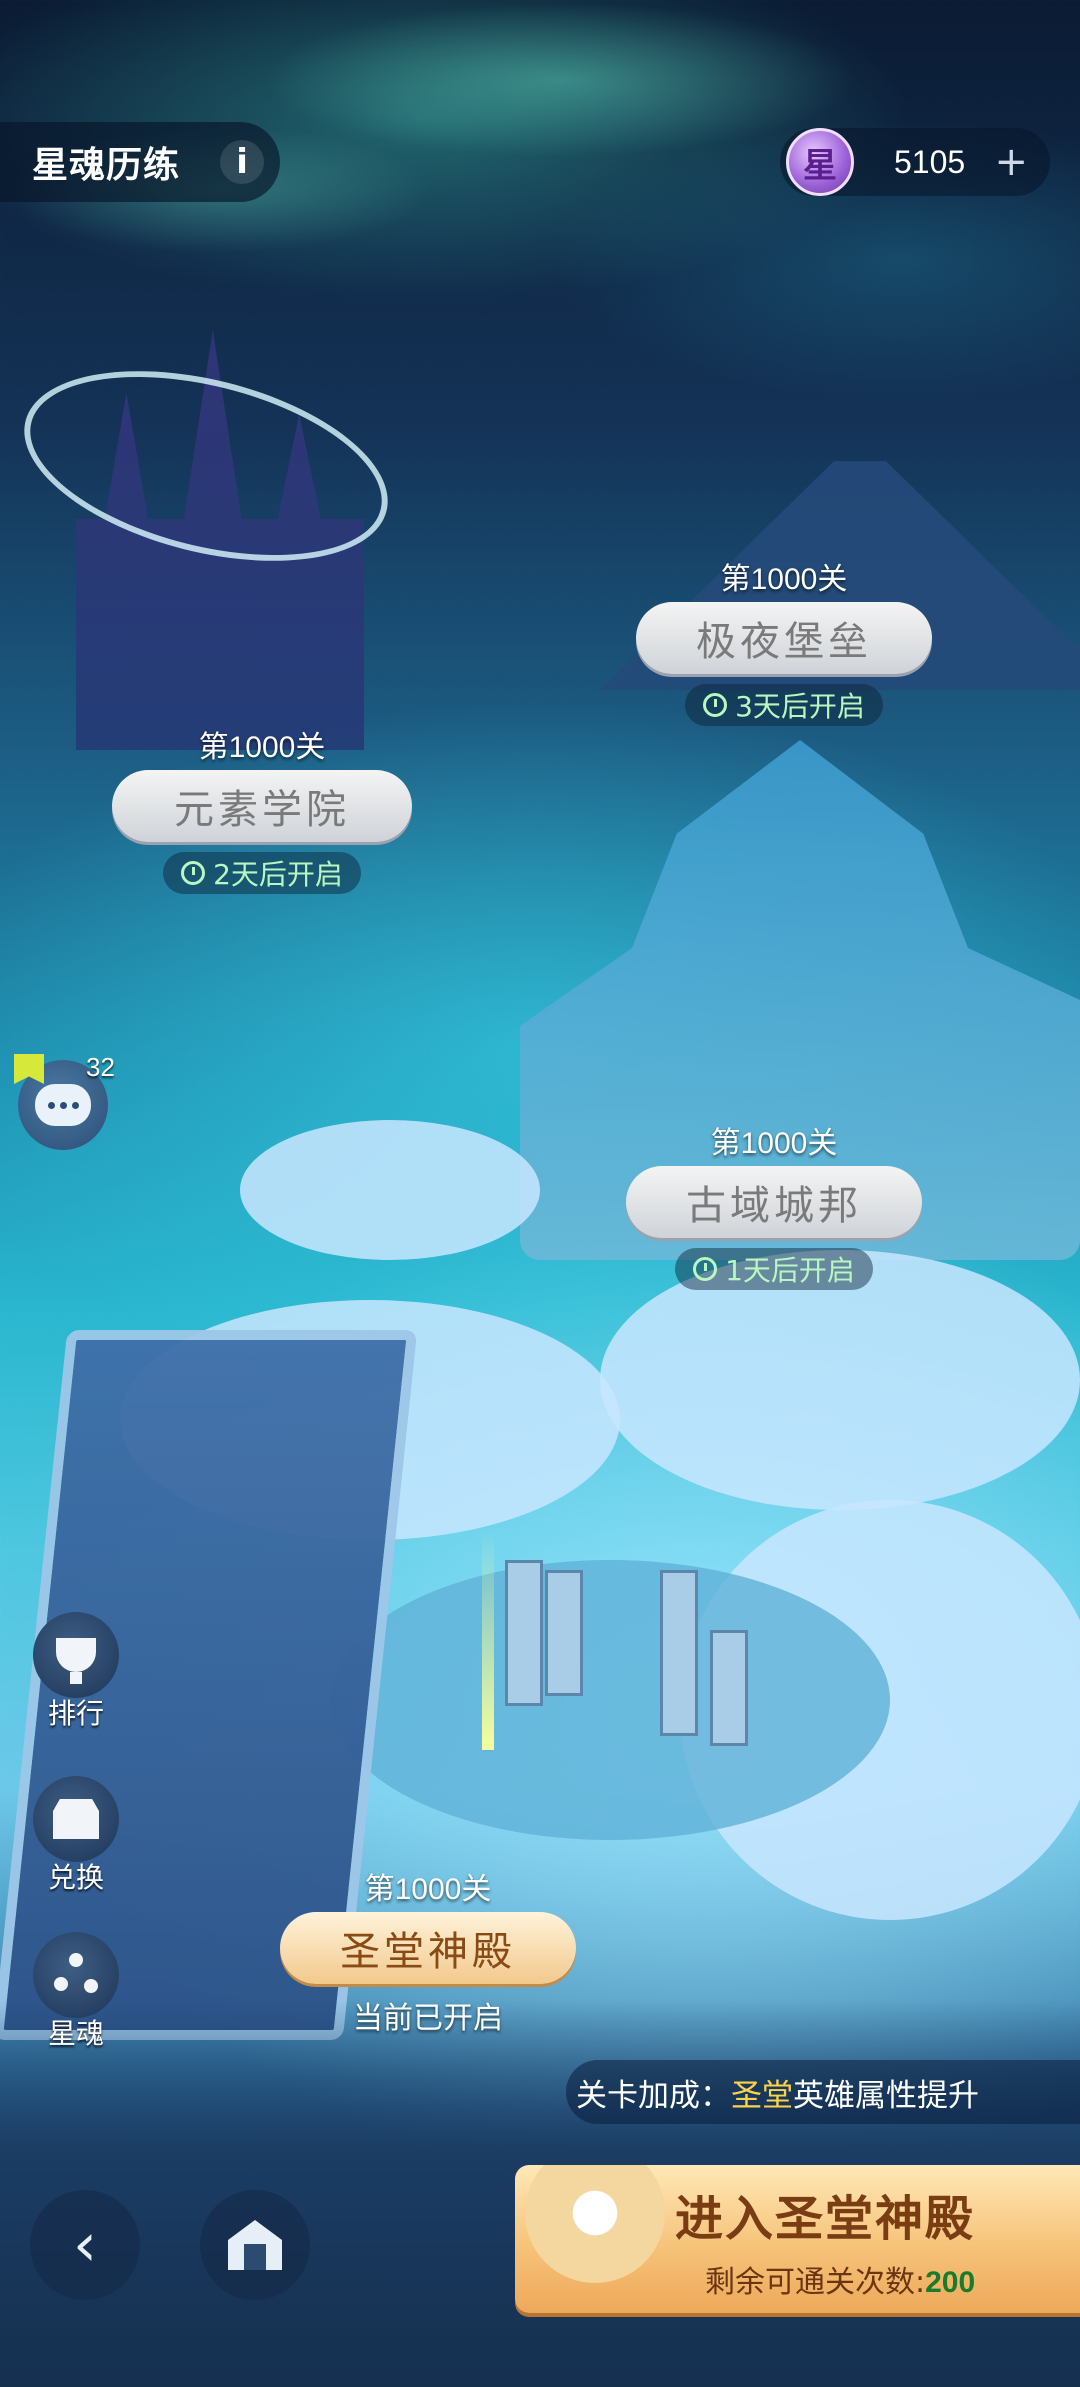  Describe the element at coordinates (488, 1640) in the screenshot. I see `light-beam` at that location.